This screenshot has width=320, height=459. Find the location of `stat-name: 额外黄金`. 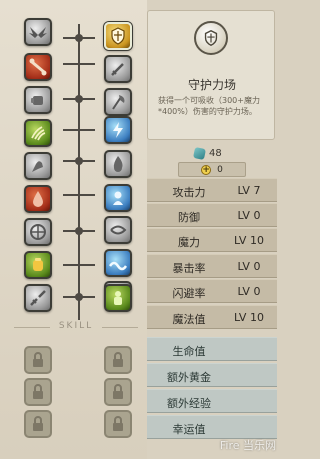

stat-name: 额外黄金 is located at coordinates (189, 377).